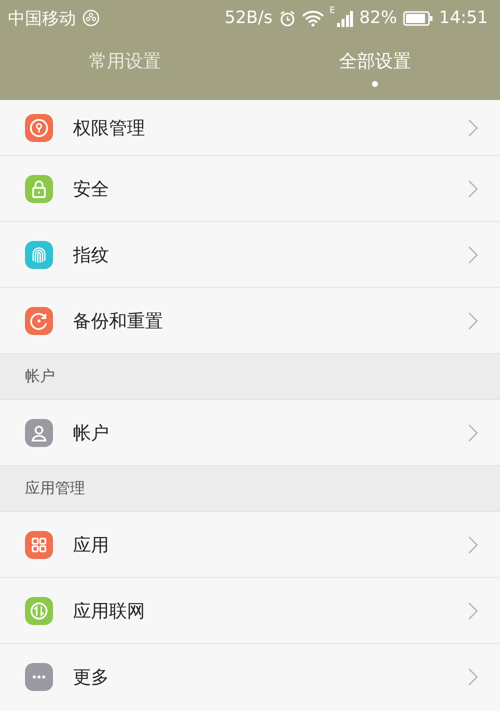  What do you see at coordinates (250, 377) in the screenshot?
I see `section-header: 帐户` at bounding box center [250, 377].